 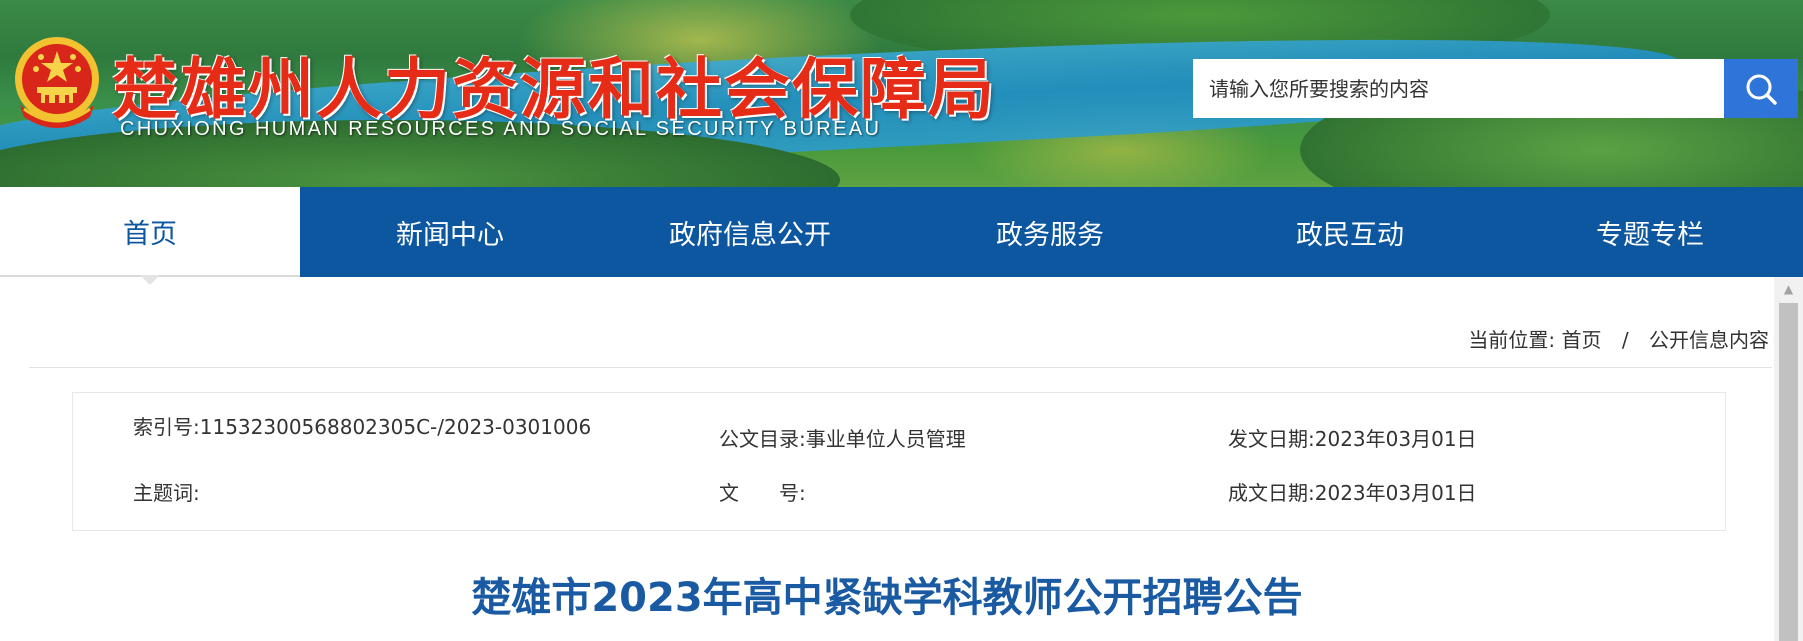 I want to click on nav-item-services: 政务服务, so click(x=1050, y=232).